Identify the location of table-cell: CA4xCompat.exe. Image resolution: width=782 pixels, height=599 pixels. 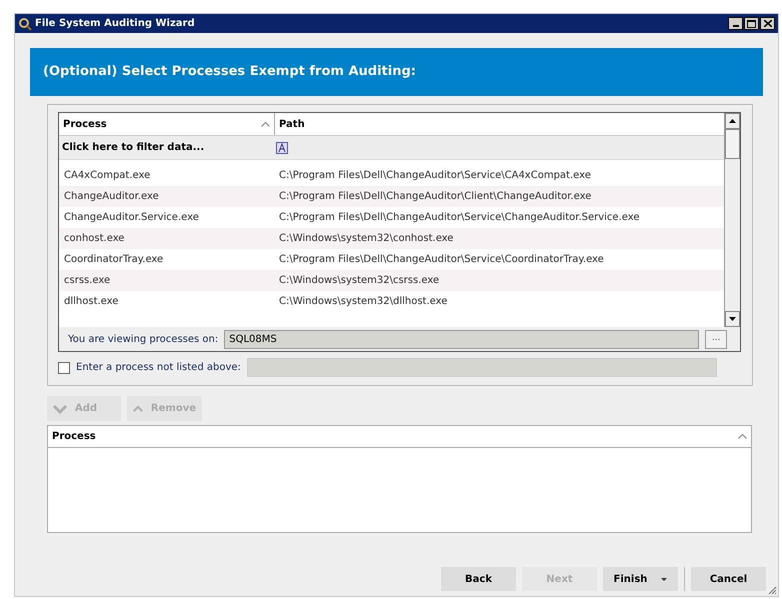
(167, 175).